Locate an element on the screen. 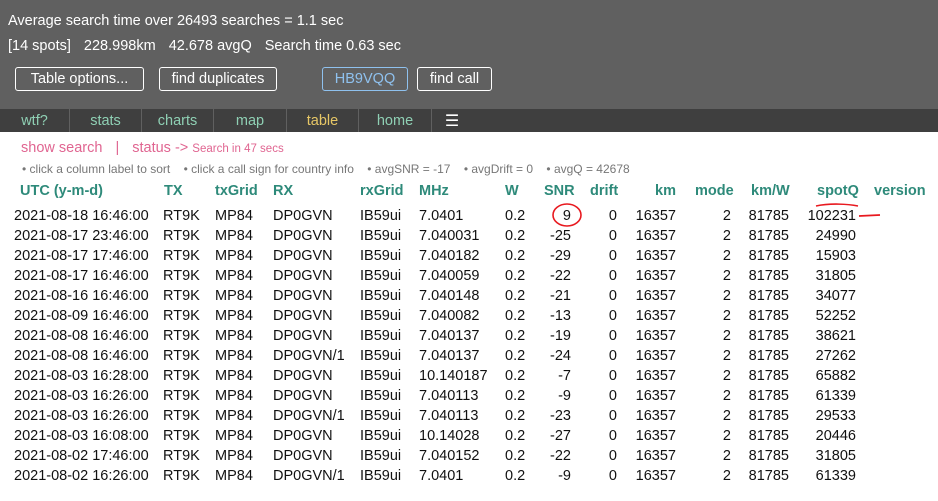 The height and width of the screenshot is (501, 938). col-version: version is located at coordinates (900, 191).